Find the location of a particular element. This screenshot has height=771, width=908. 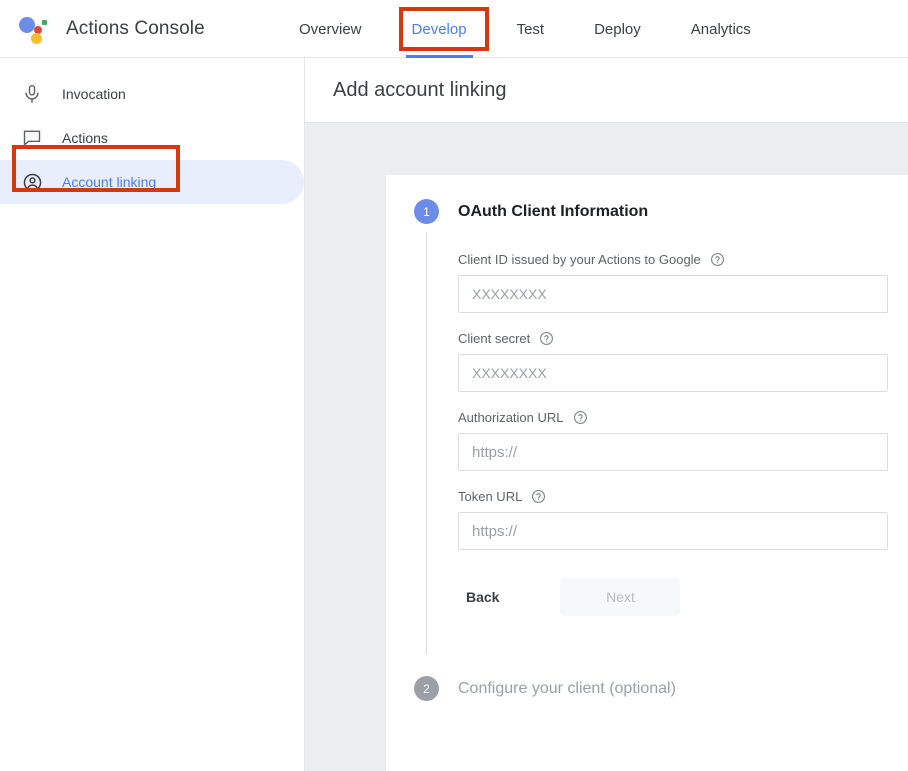

tab-develop: Develop is located at coordinates (439, 29).